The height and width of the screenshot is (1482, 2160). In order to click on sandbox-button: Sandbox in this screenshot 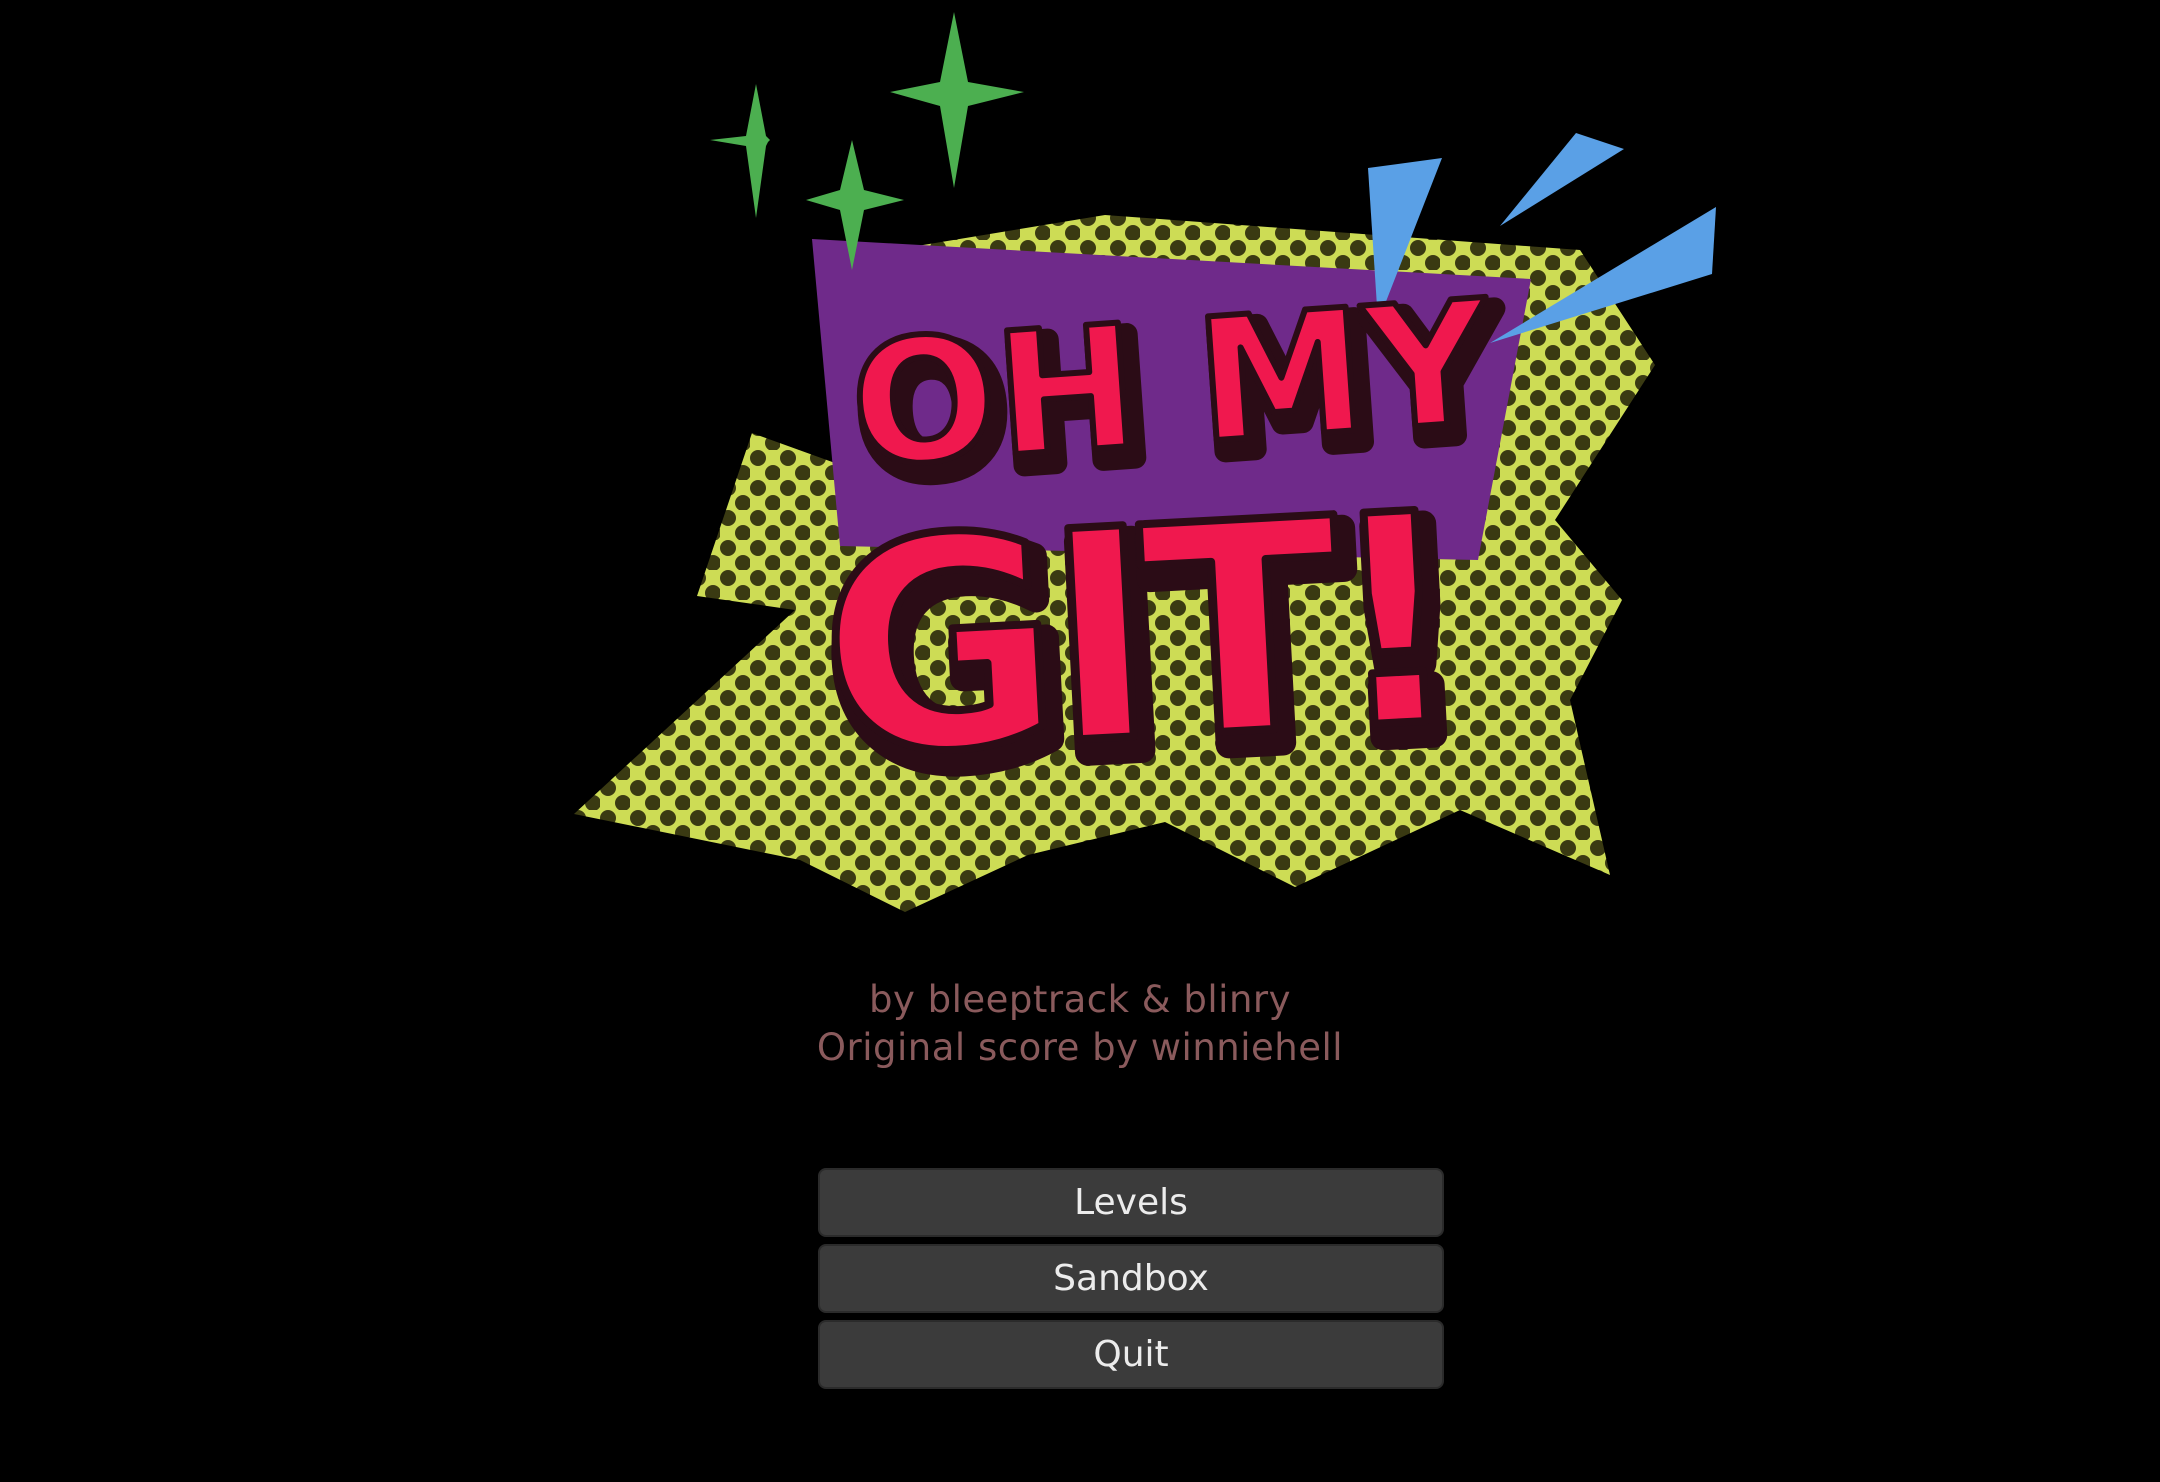, I will do `click(1131, 1278)`.